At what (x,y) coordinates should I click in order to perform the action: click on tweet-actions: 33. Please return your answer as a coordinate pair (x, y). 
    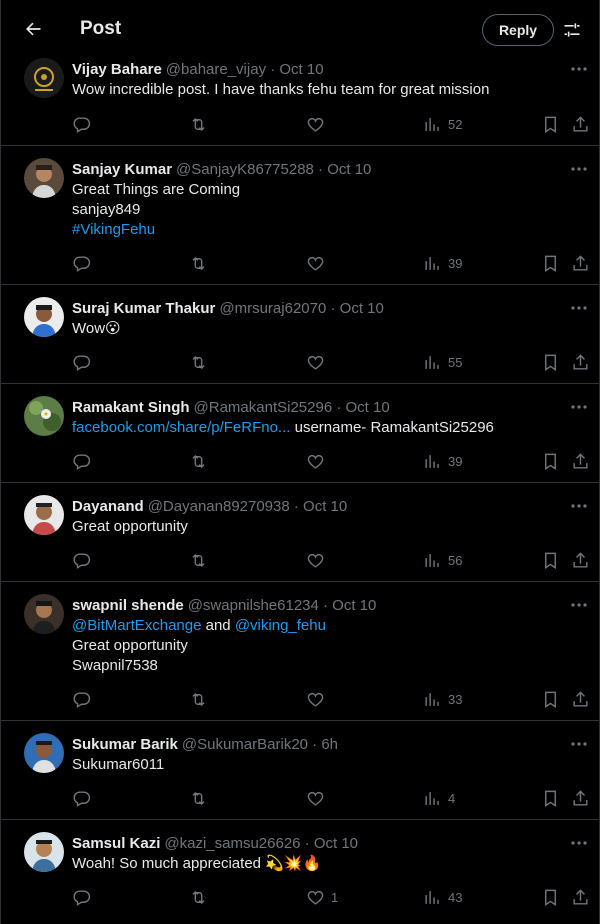
    Looking at the image, I should click on (300, 699).